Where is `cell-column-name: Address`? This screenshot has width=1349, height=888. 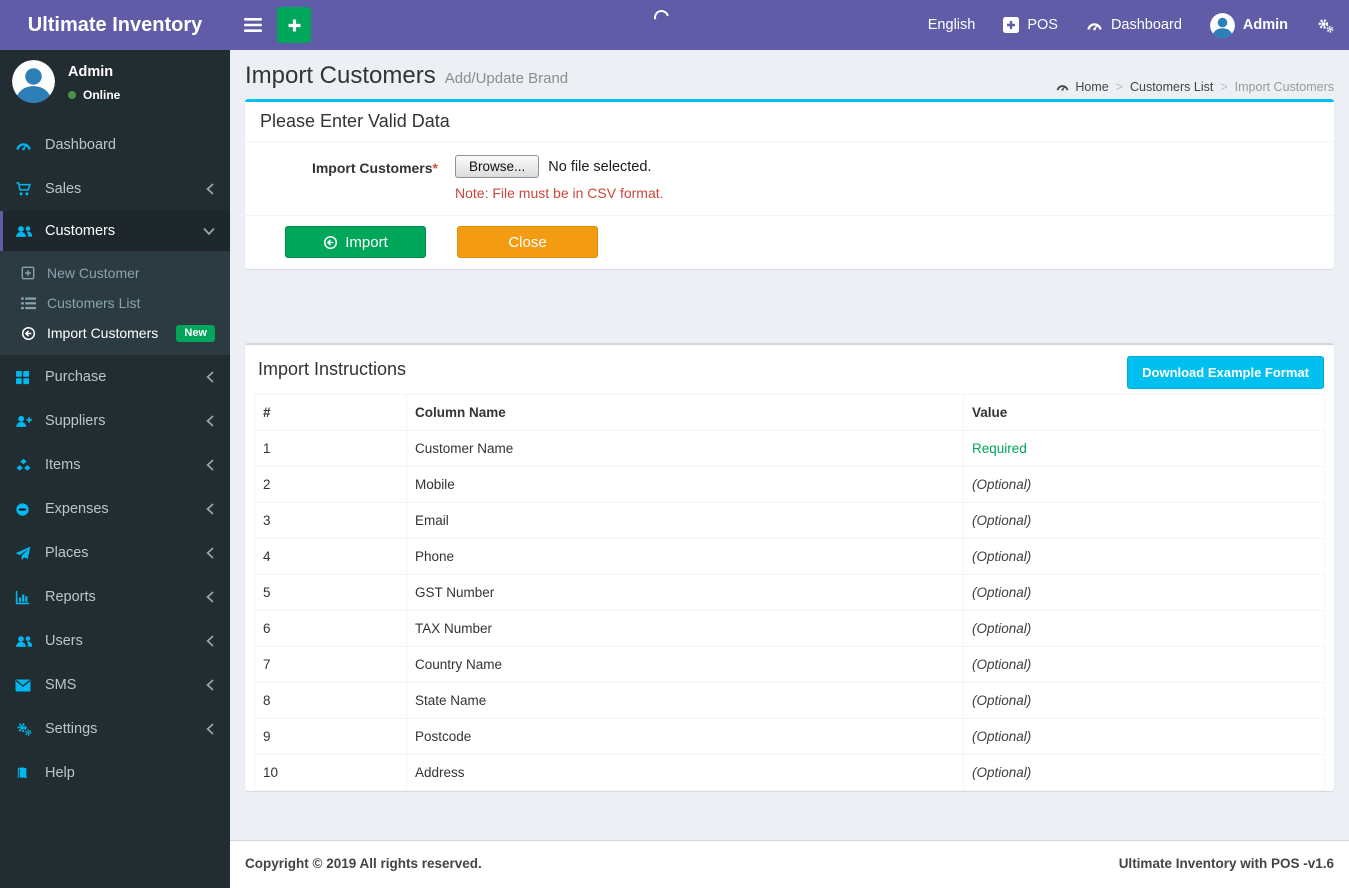
cell-column-name: Address is located at coordinates (685, 772).